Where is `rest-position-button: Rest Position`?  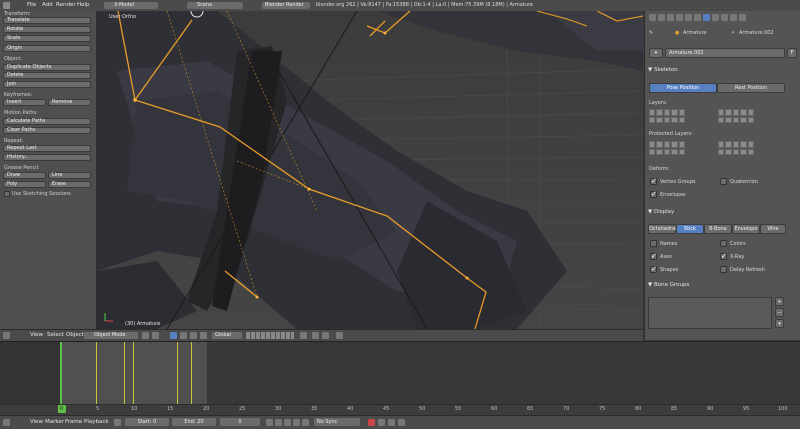 rest-position-button: Rest Position is located at coordinates (751, 88).